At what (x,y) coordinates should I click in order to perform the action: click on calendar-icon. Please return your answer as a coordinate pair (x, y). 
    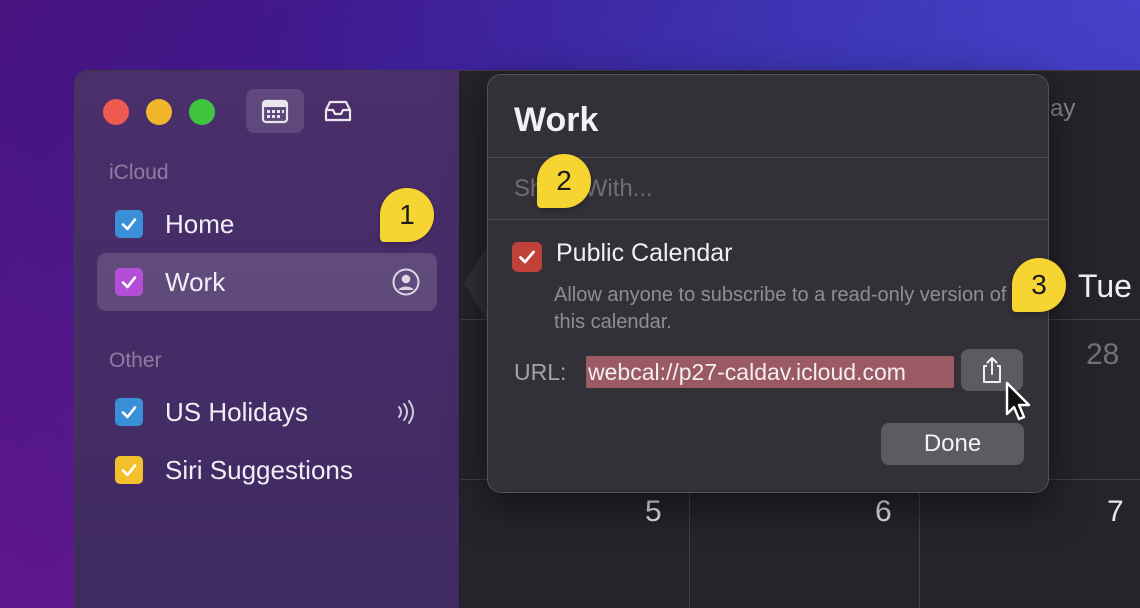
    Looking at the image, I should click on (275, 111).